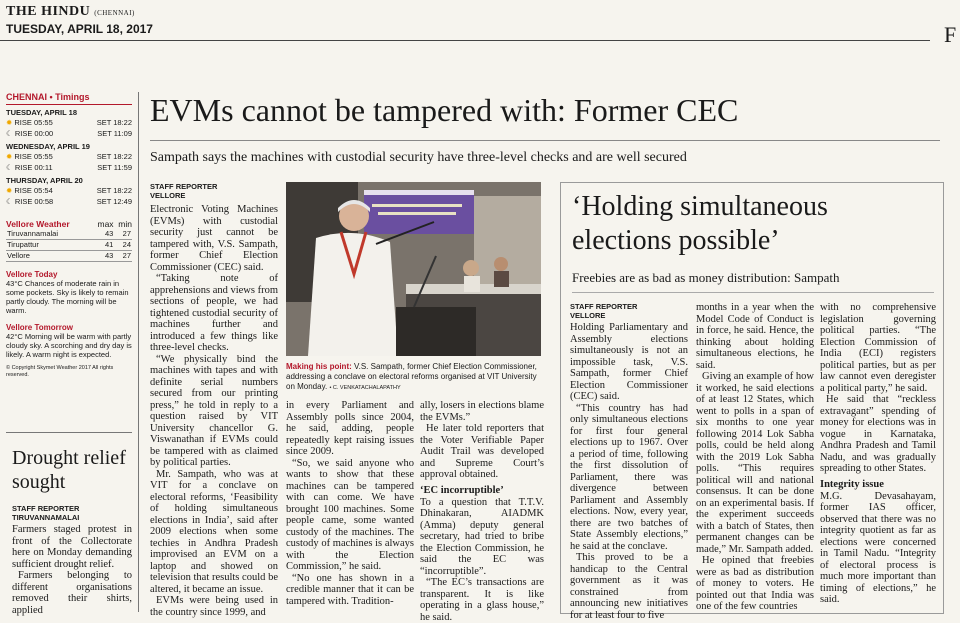 The width and height of the screenshot is (960, 623). Describe the element at coordinates (950, 34) in the screenshot. I see `masthead-corner: F` at that location.